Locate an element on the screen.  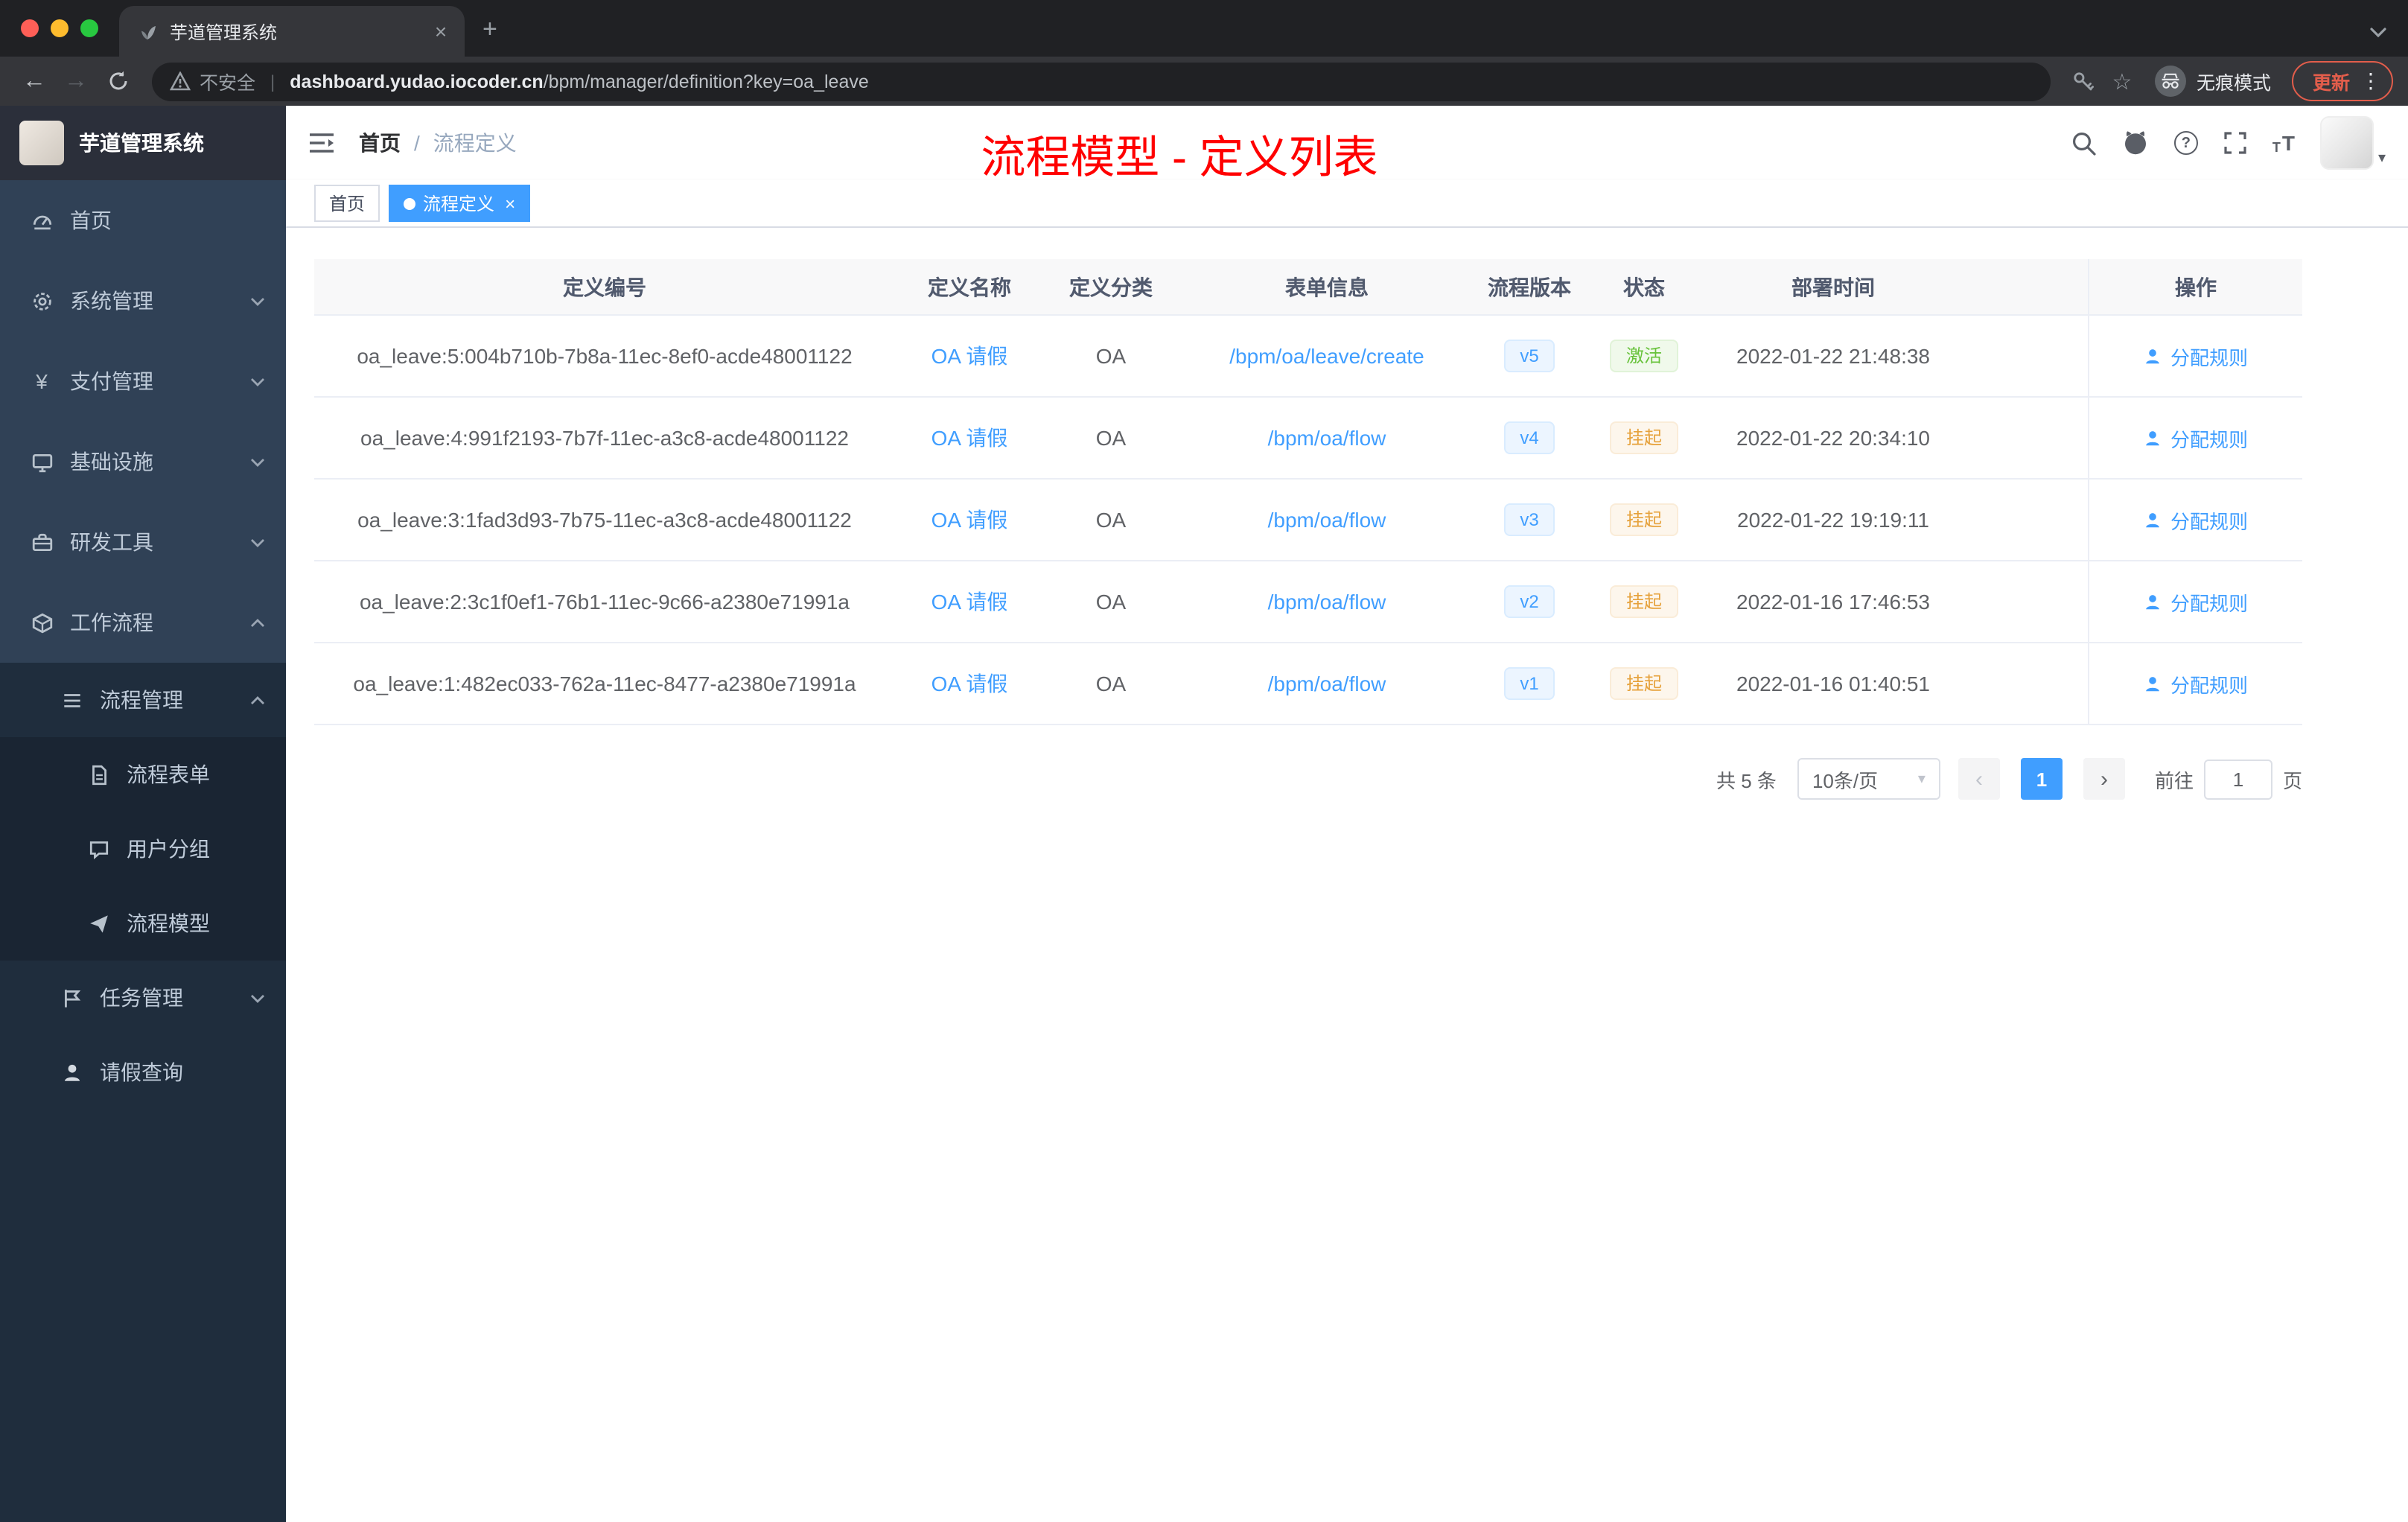
breadcrumb: 首页 / 流程定义 is located at coordinates (438, 143).